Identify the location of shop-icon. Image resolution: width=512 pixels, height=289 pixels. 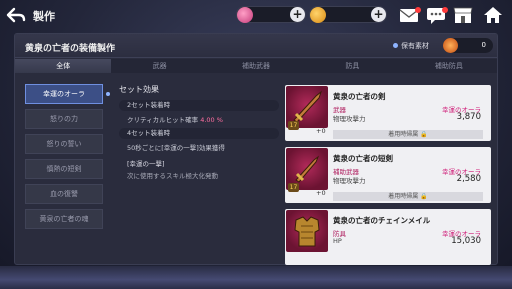
(463, 15).